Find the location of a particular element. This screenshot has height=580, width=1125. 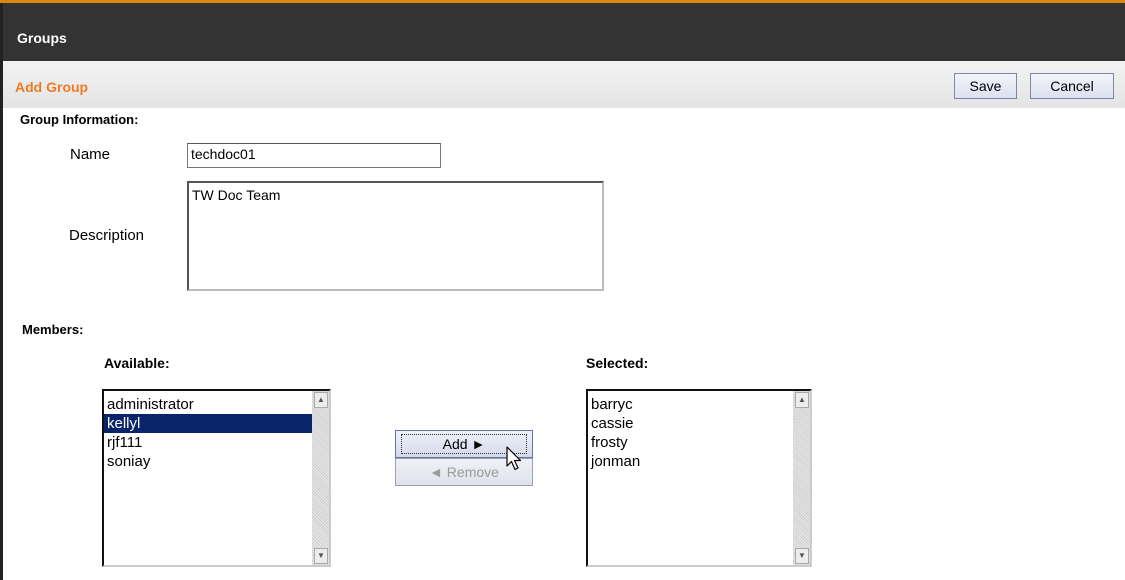

selected-heading: Selected: is located at coordinates (617, 363).